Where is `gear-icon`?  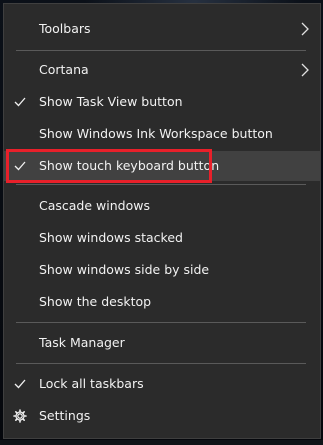
gear-icon is located at coordinates (20, 416).